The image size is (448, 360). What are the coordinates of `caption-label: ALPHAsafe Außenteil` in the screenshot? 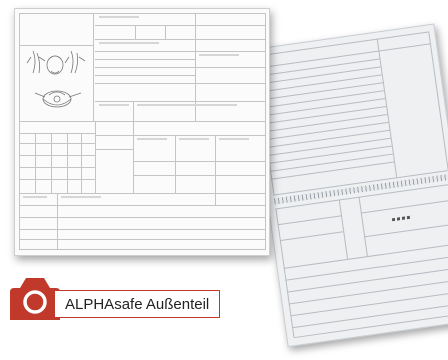 It's located at (137, 304).